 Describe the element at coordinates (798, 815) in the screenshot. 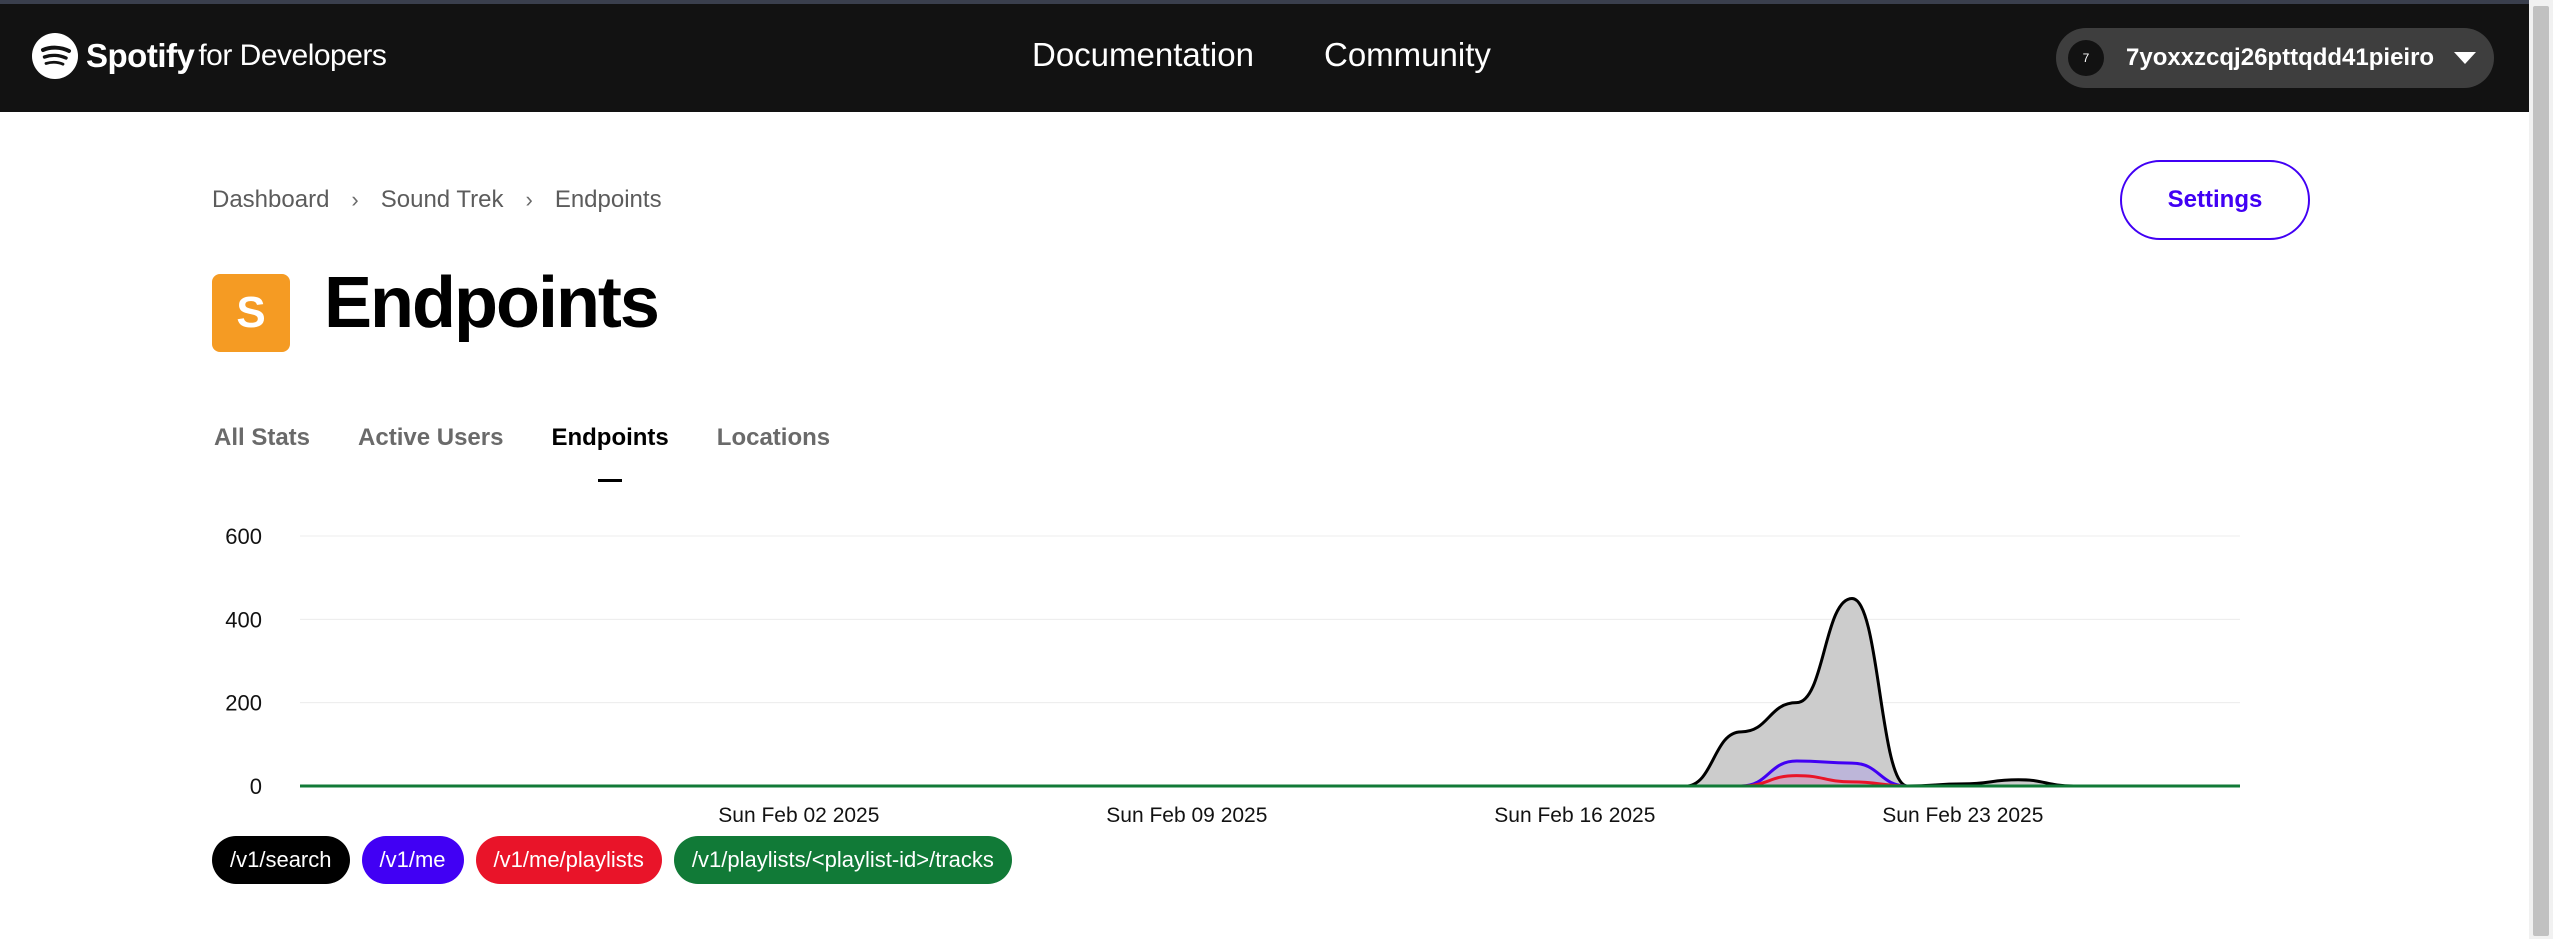

I see `x-tick-label: Sun Feb 02 2025` at that location.